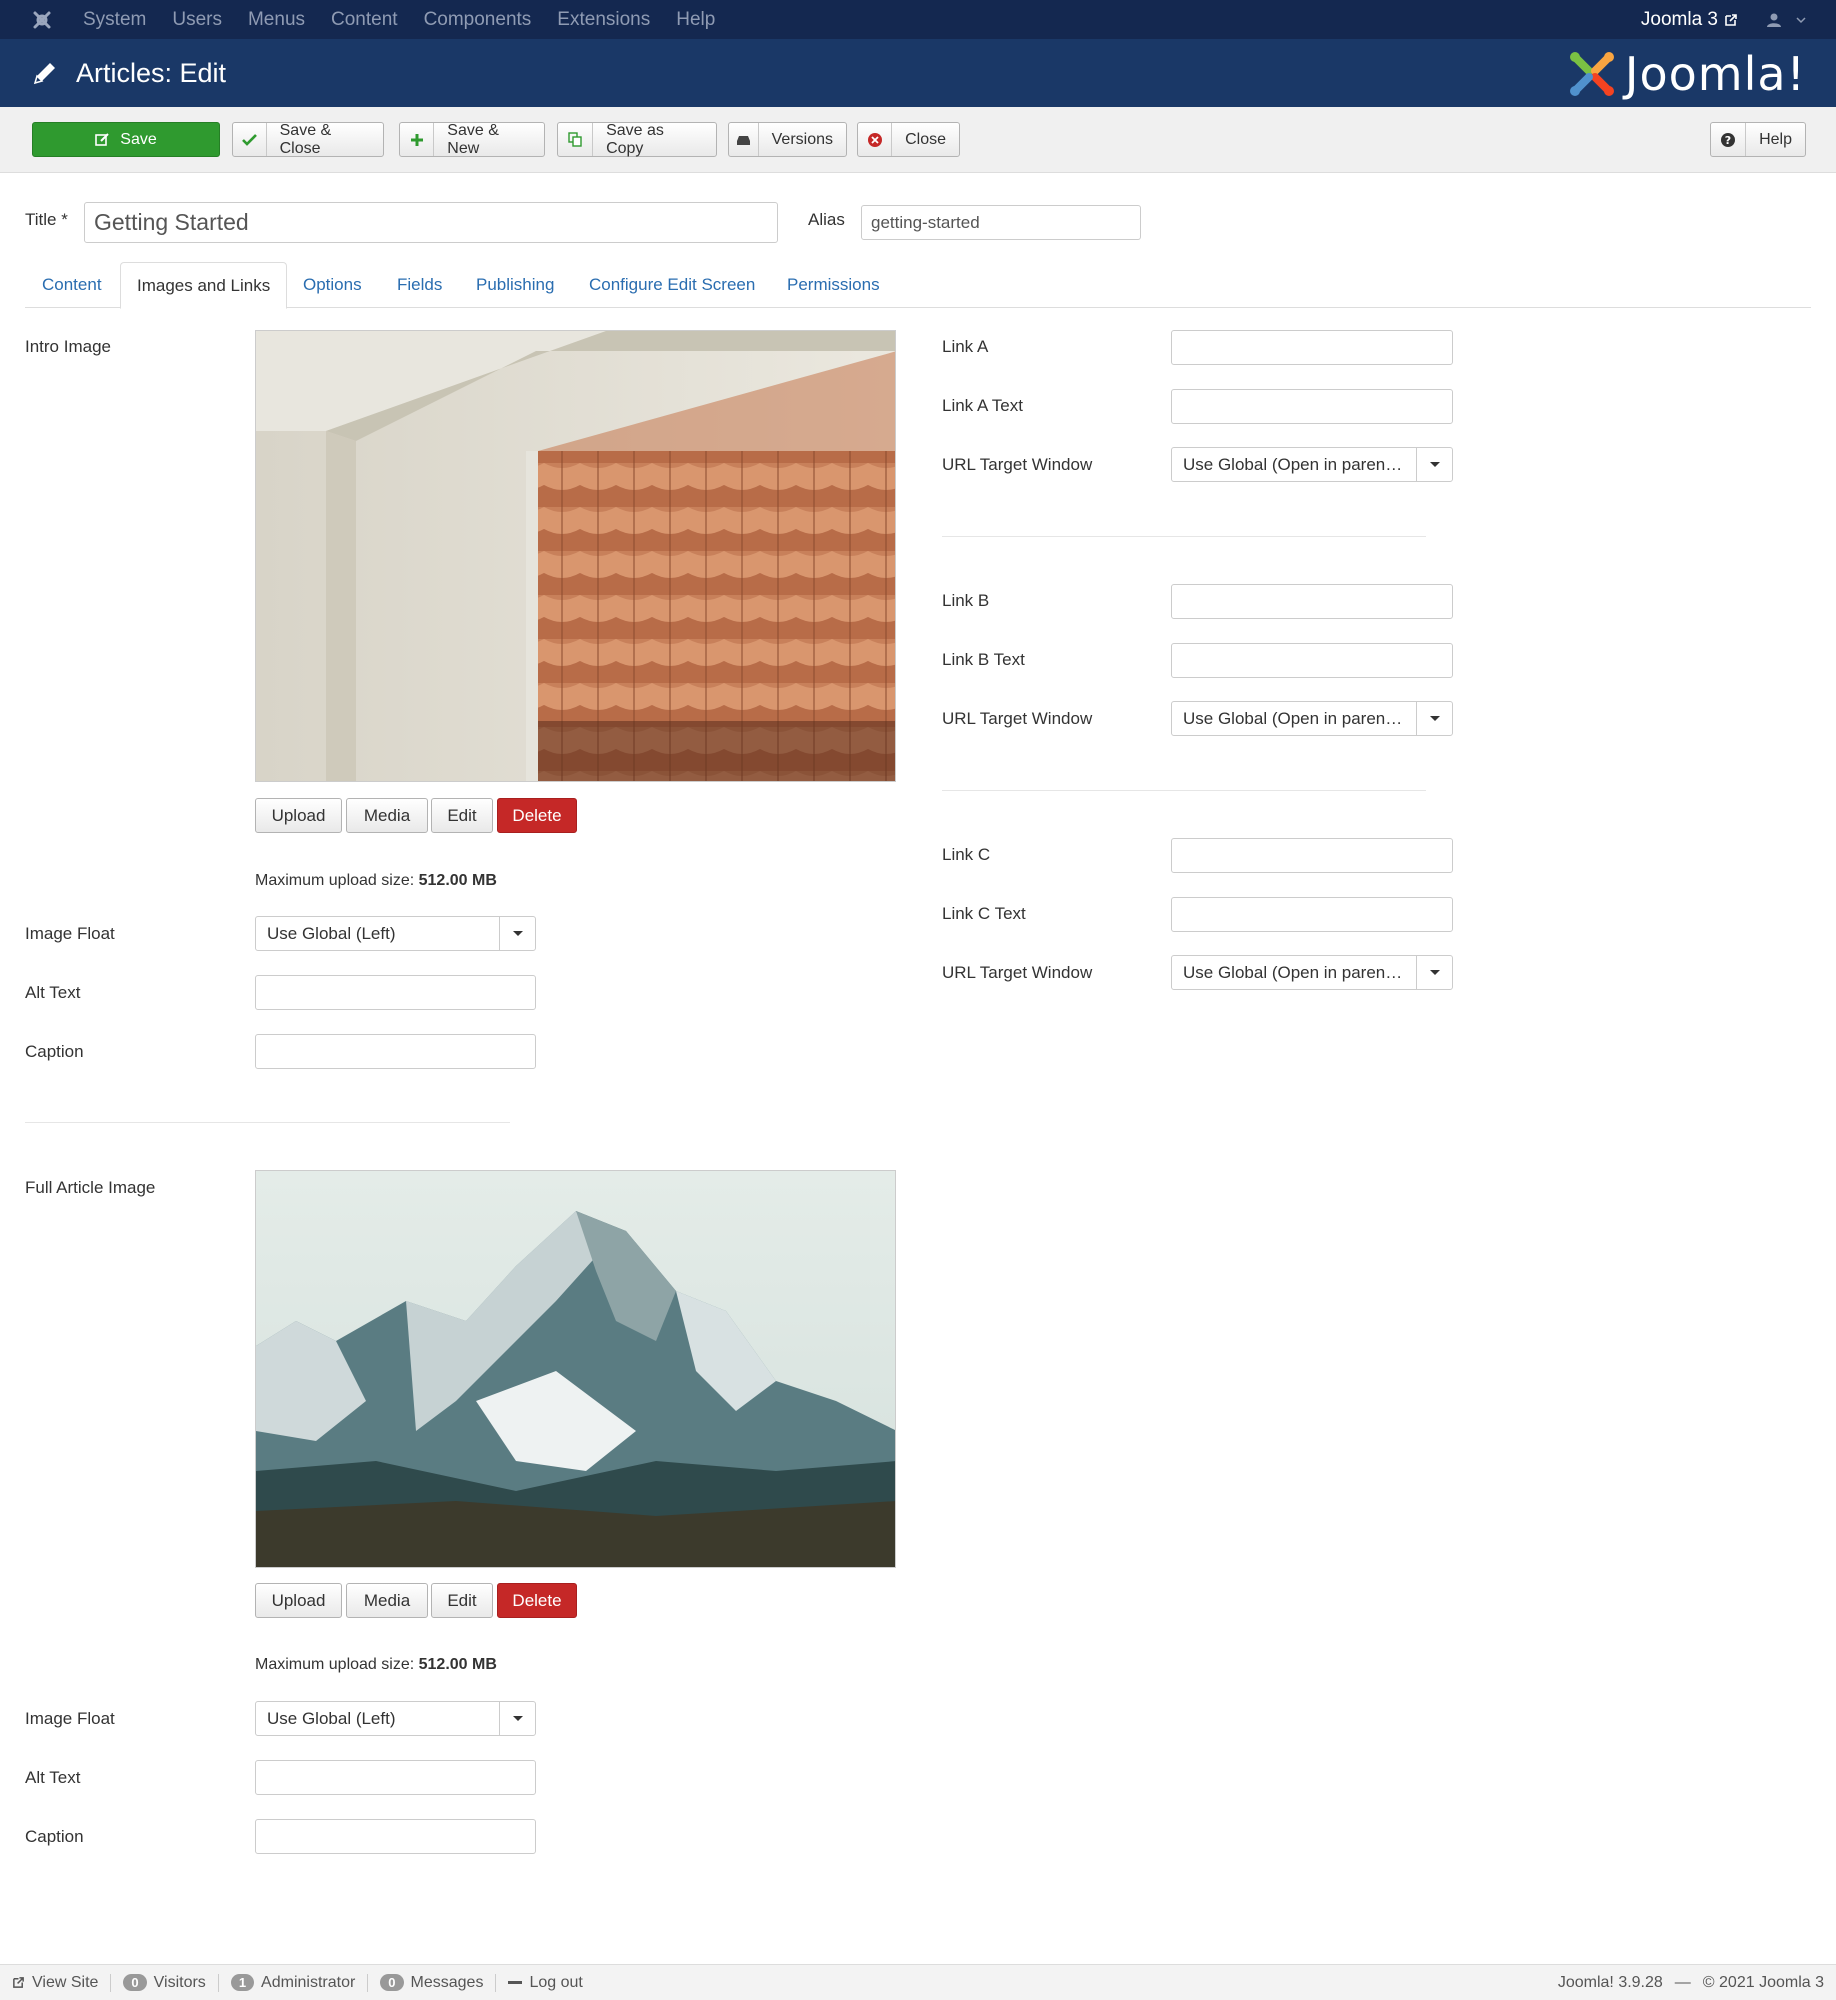  What do you see at coordinates (114, 20) in the screenshot?
I see `menu-system: System` at bounding box center [114, 20].